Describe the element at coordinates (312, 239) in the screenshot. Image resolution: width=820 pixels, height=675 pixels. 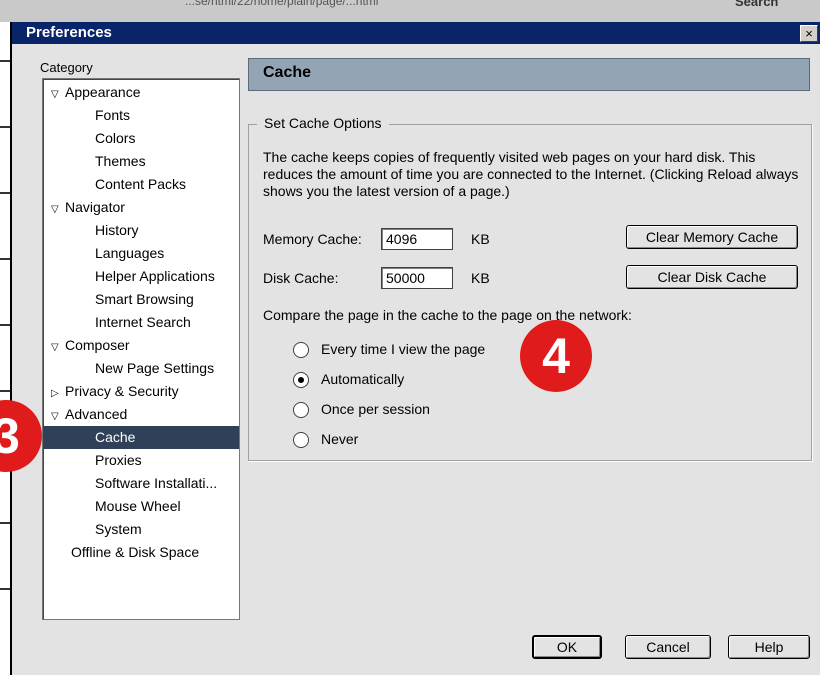
I see `memory-cache-label: Memory Cache:` at that location.